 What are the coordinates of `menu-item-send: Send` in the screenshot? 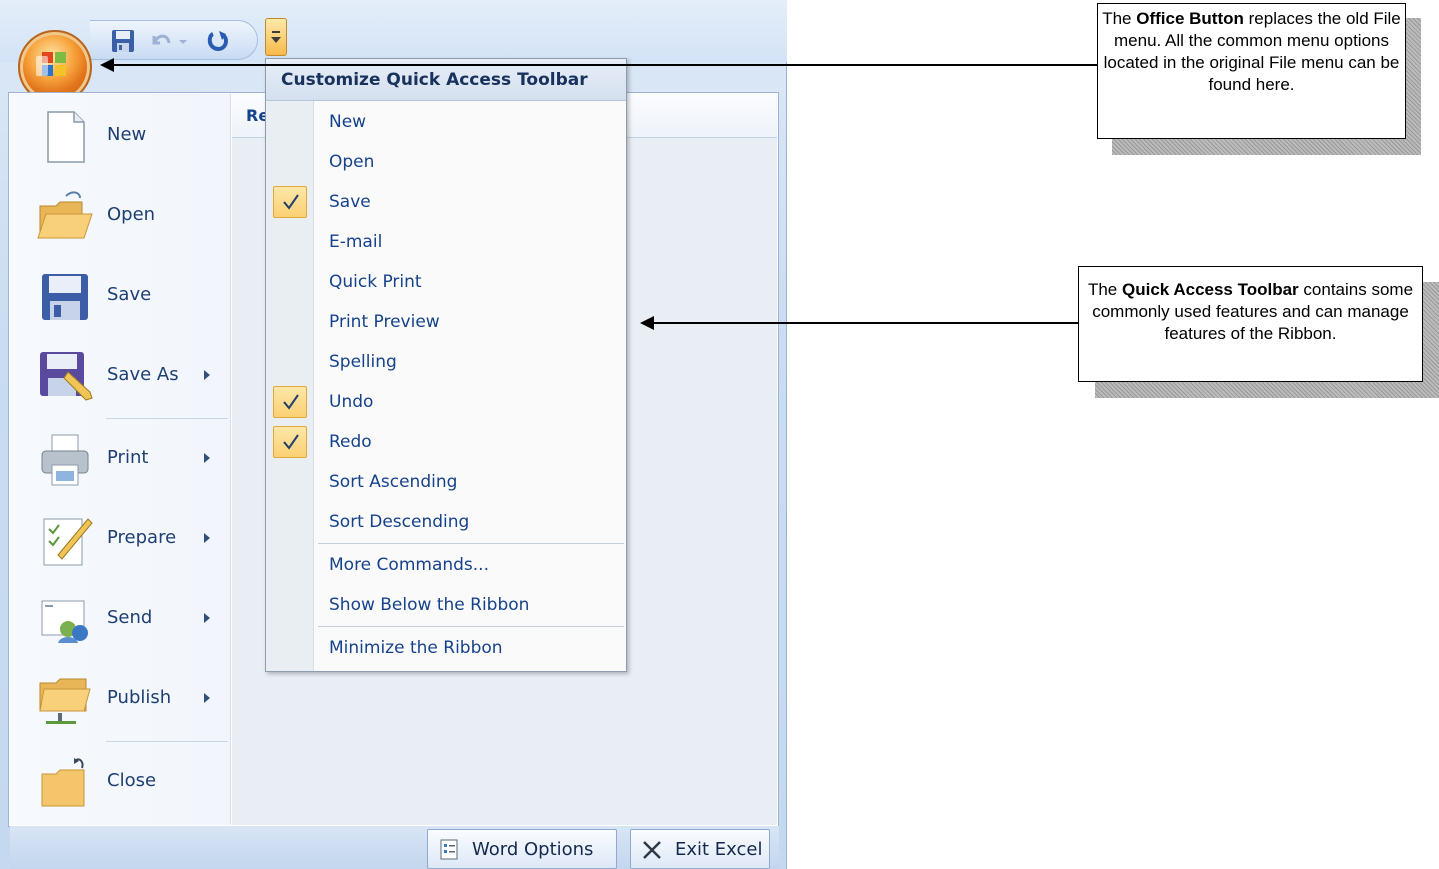 It's located at (129, 620).